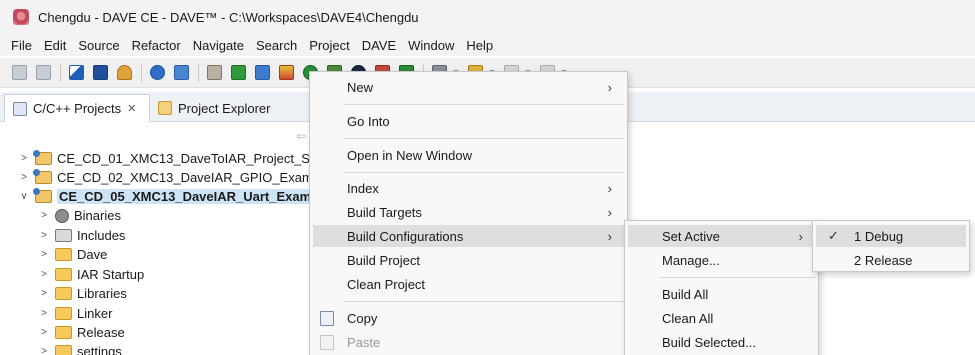  What do you see at coordinates (176, 158) in the screenshot?
I see `tree-project: > CE_CD_01_XMC13_DaveToIAR_Project_Setup` at bounding box center [176, 158].